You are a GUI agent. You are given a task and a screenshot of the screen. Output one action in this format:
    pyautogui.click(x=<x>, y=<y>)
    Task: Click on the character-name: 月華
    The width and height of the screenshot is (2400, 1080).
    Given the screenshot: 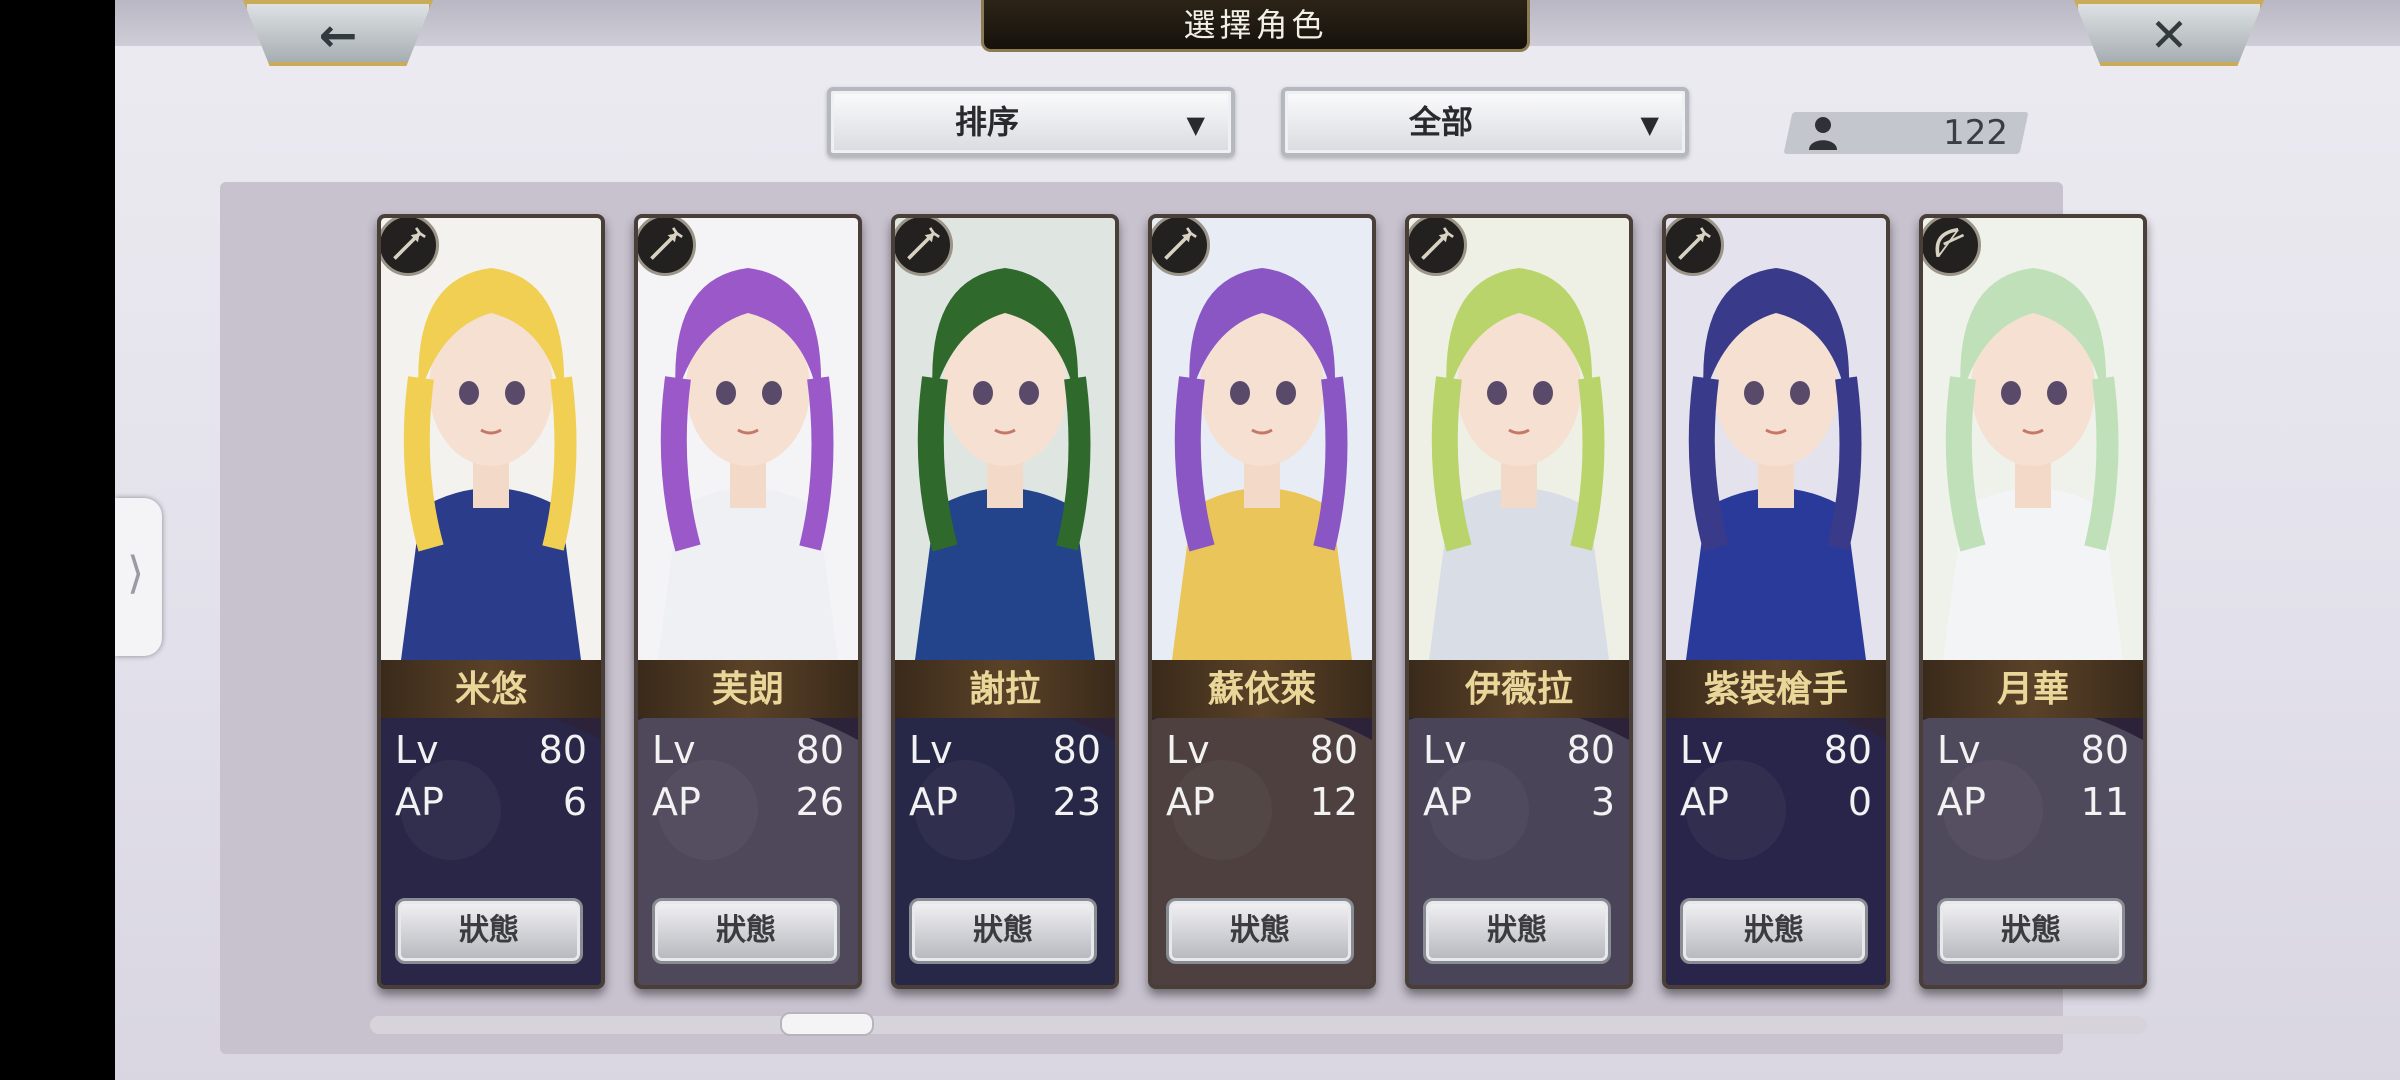 What is the action you would take?
    pyautogui.click(x=2033, y=689)
    